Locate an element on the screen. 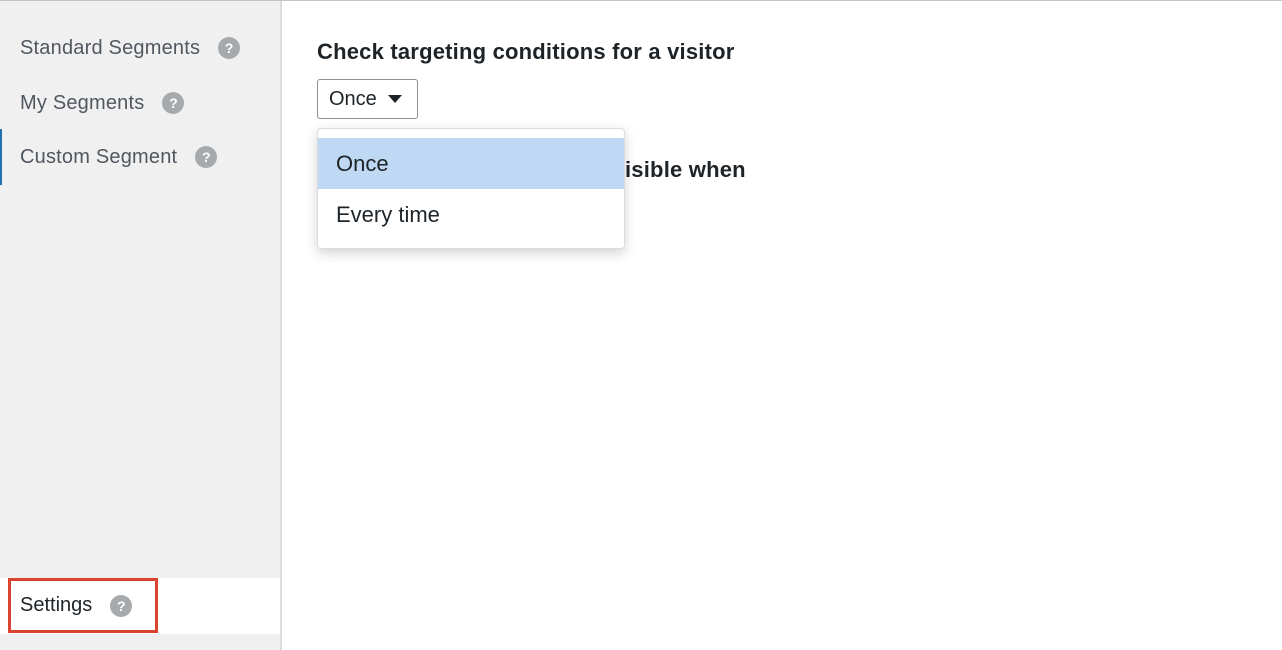 Image resolution: width=1282 pixels, height=650 pixels. option-once: Once is located at coordinates (471, 163).